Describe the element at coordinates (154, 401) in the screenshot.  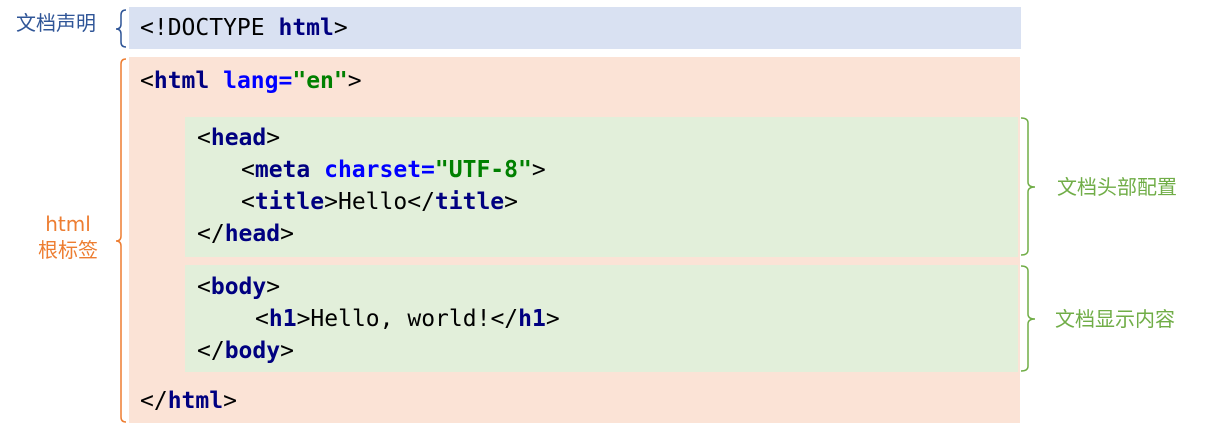
I see `html-close-lt: </` at that location.